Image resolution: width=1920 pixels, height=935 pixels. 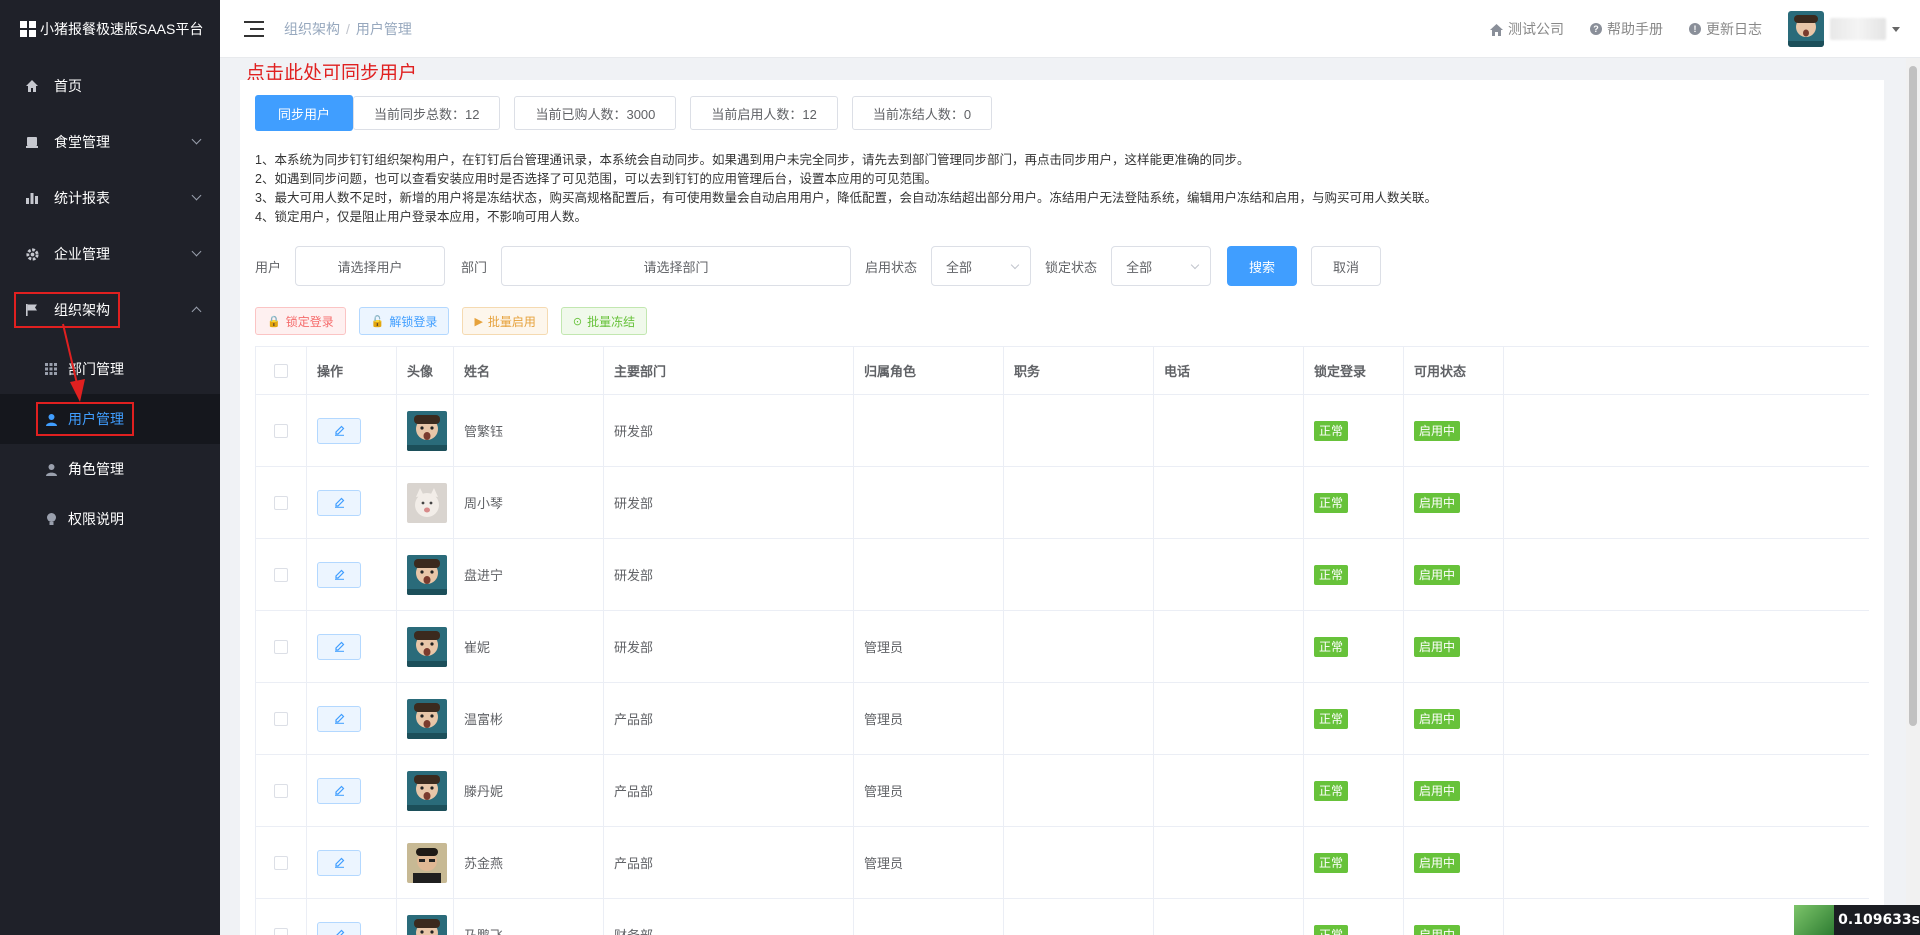 What do you see at coordinates (96, 469) in the screenshot?
I see `sidebar-item-label: 角色管理` at bounding box center [96, 469].